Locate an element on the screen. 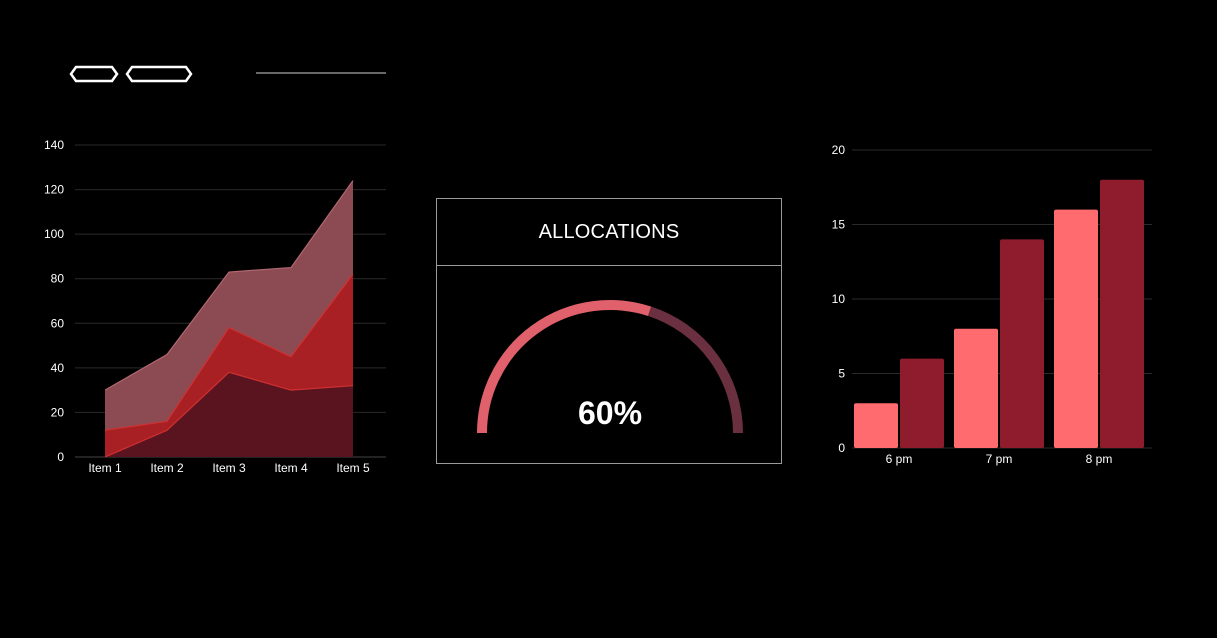  x-tick-label: 8 pm is located at coordinates (1099, 459).